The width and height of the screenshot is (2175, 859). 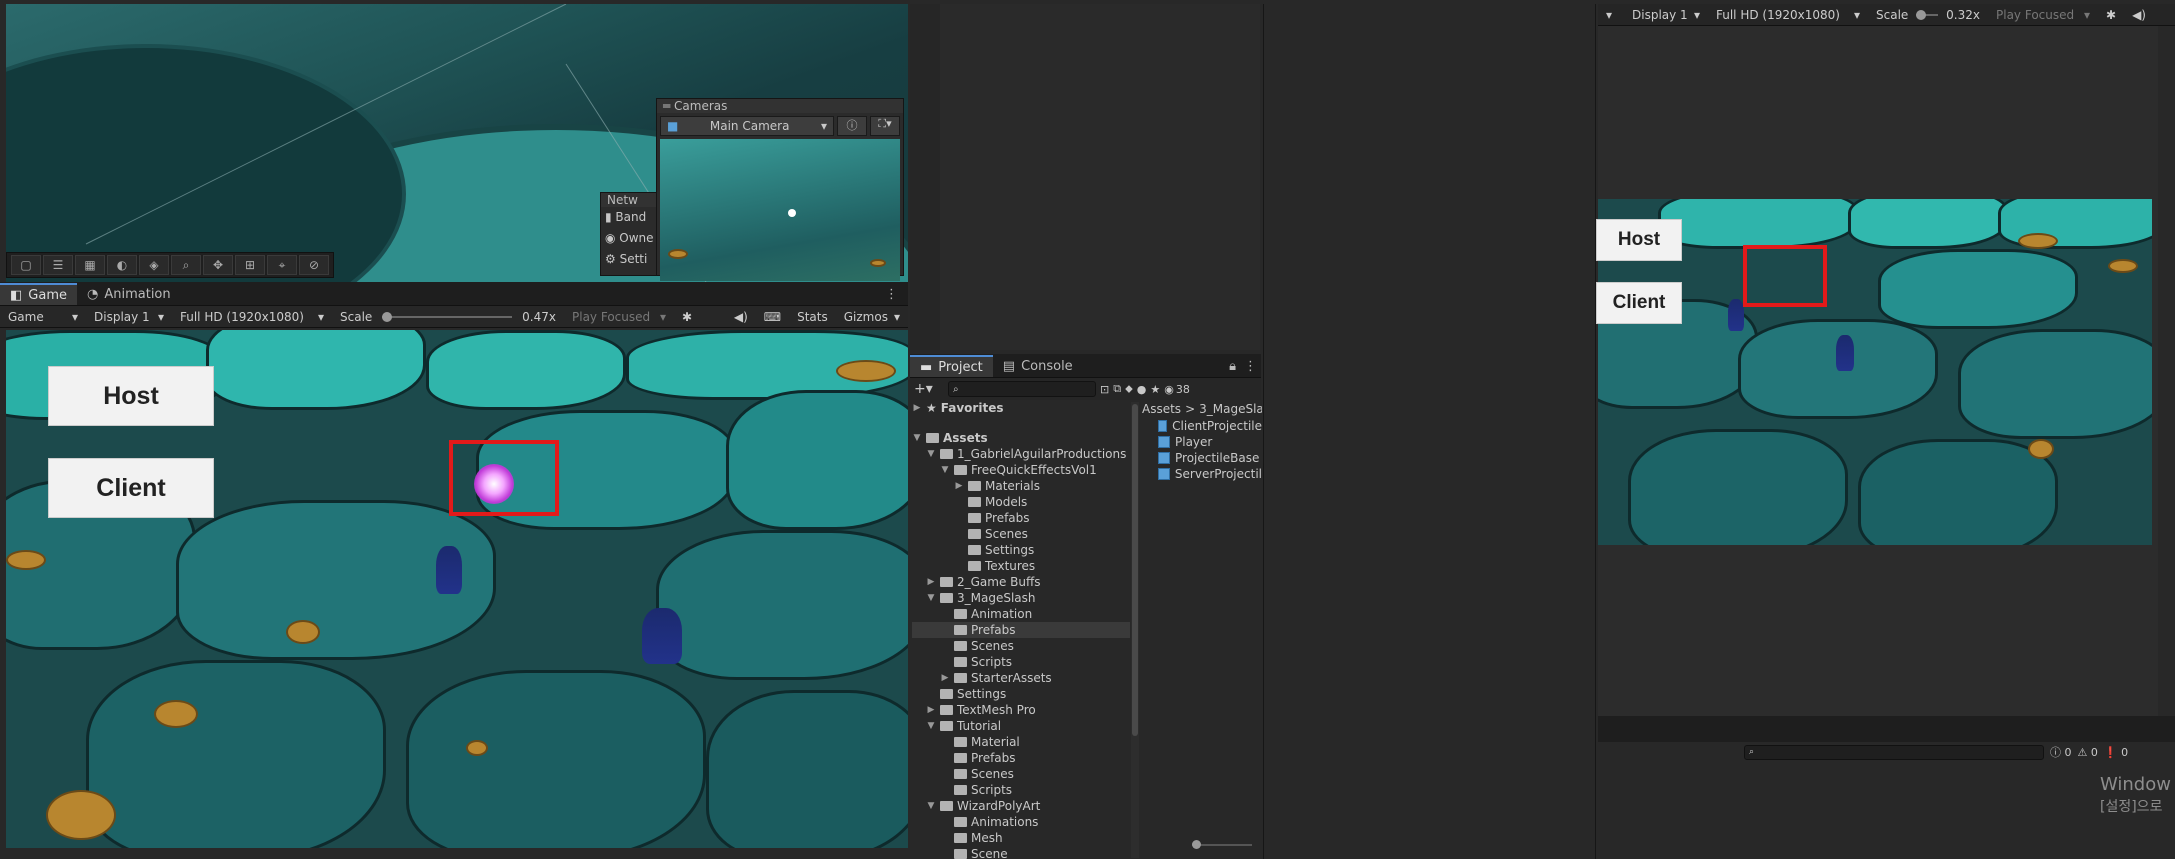 I want to click on folder-tree-item: Animations, so click(x=1021, y=822).